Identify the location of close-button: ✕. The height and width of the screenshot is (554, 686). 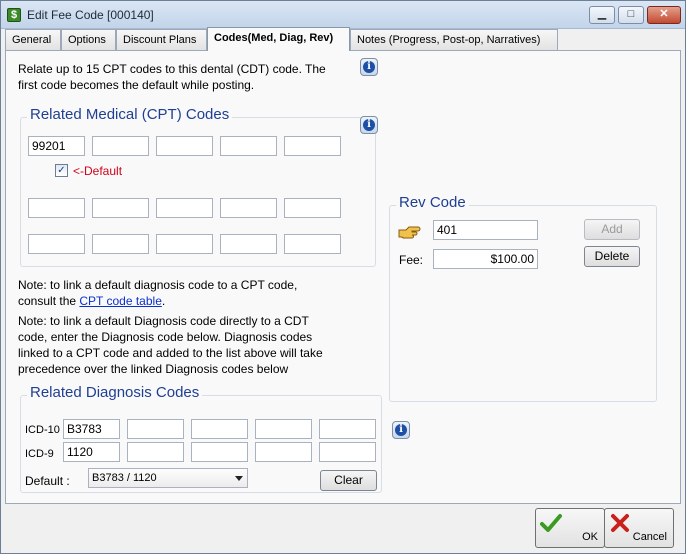
(664, 15).